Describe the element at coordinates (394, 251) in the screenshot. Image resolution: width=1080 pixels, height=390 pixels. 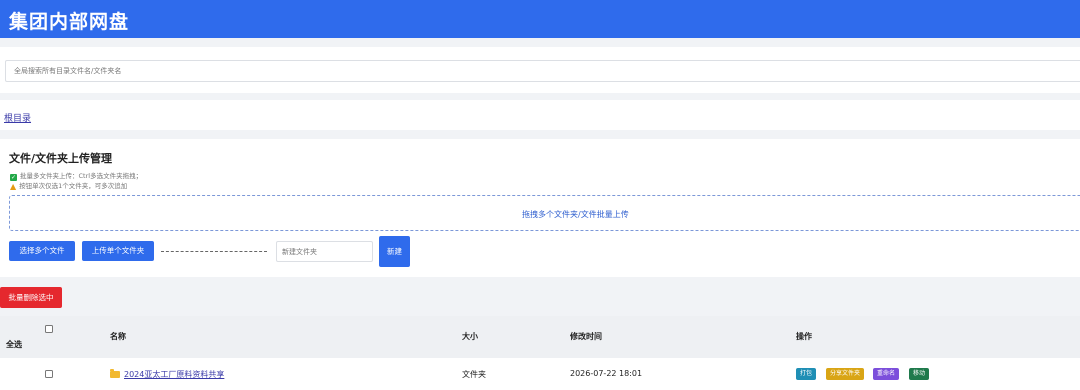
I see `create-folder-button: 新建` at that location.